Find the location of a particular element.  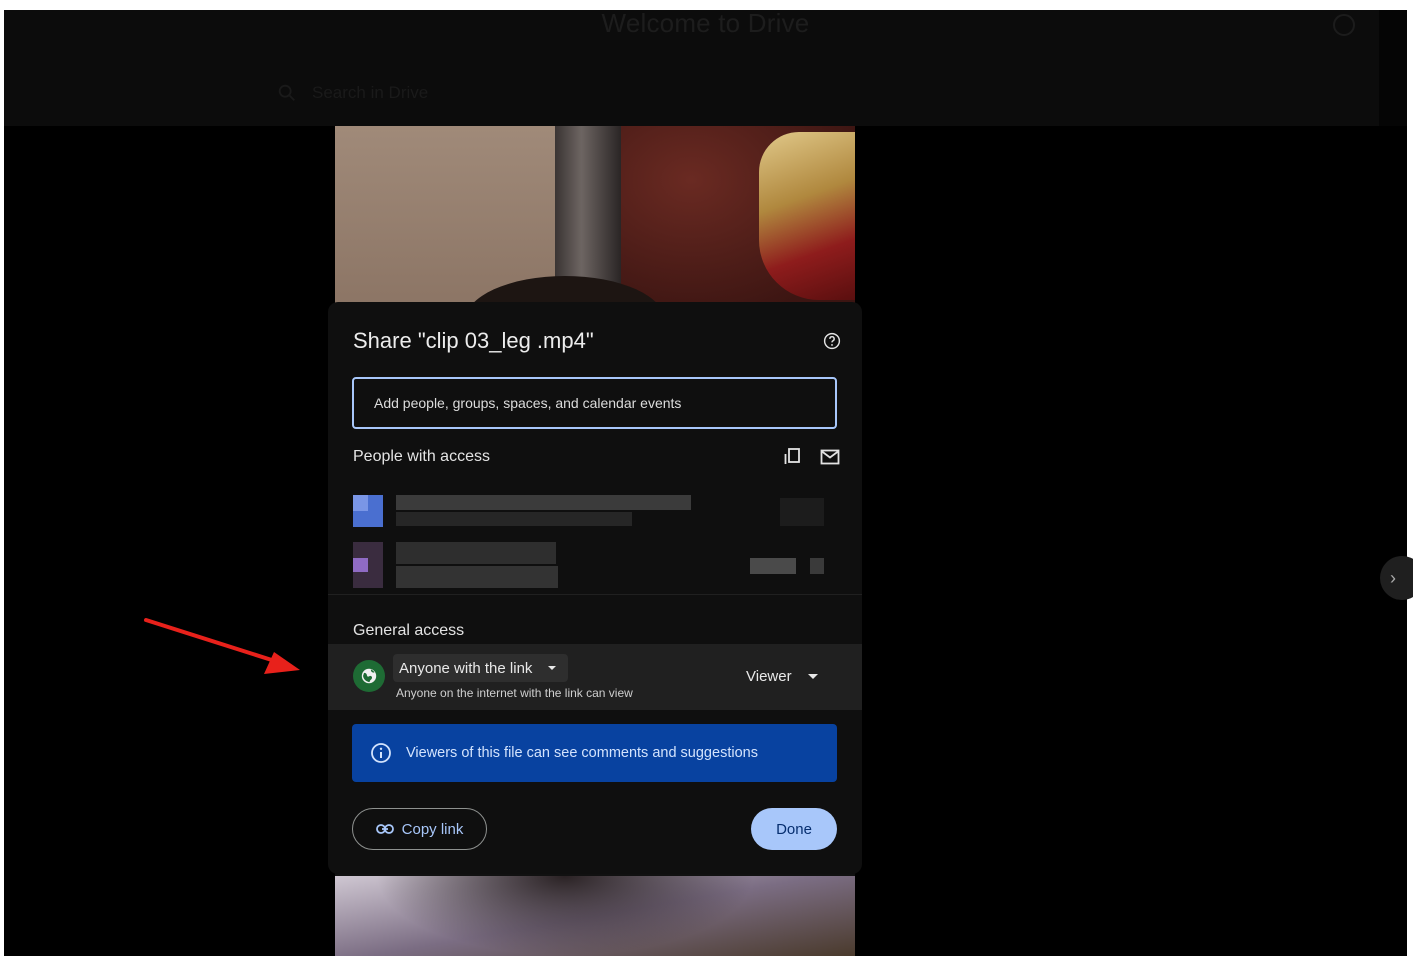

video-helmet is located at coordinates (807, 216).